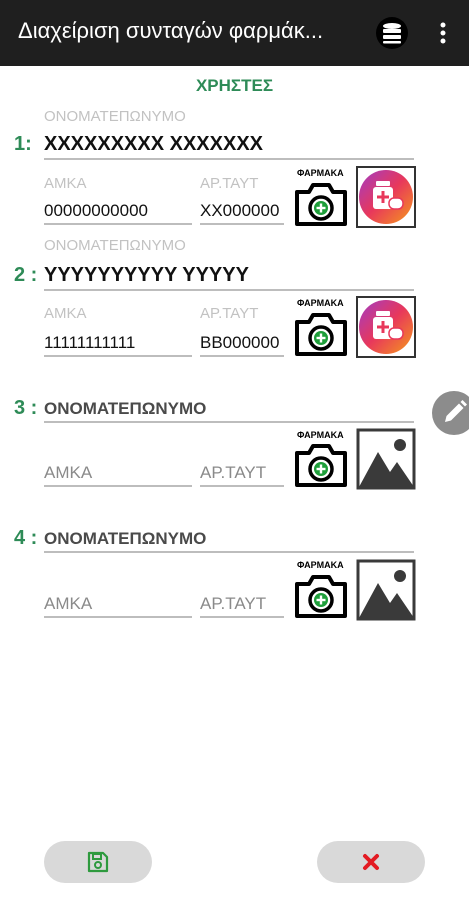  What do you see at coordinates (26, 538) in the screenshot?
I see `user-number: 4 :` at bounding box center [26, 538].